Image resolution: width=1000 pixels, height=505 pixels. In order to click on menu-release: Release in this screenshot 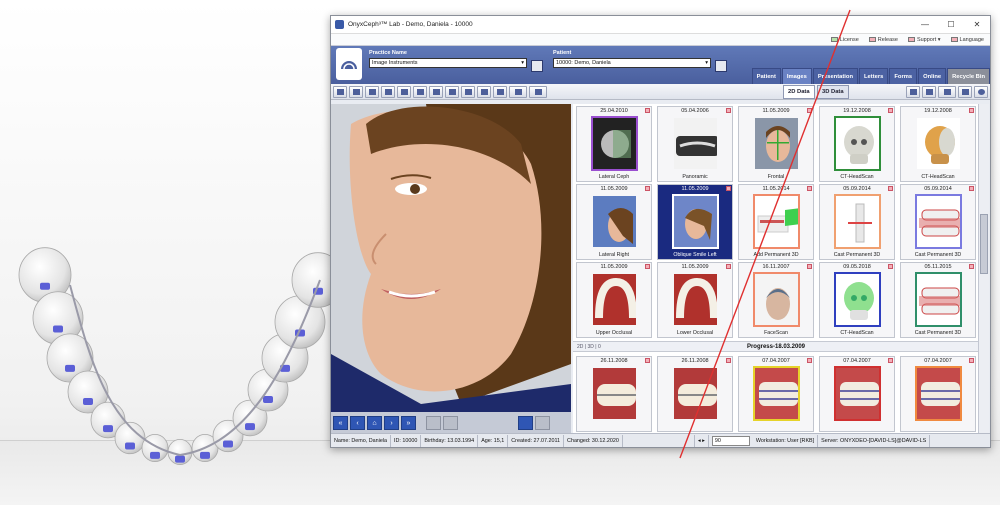, I will do `click(883, 40)`.